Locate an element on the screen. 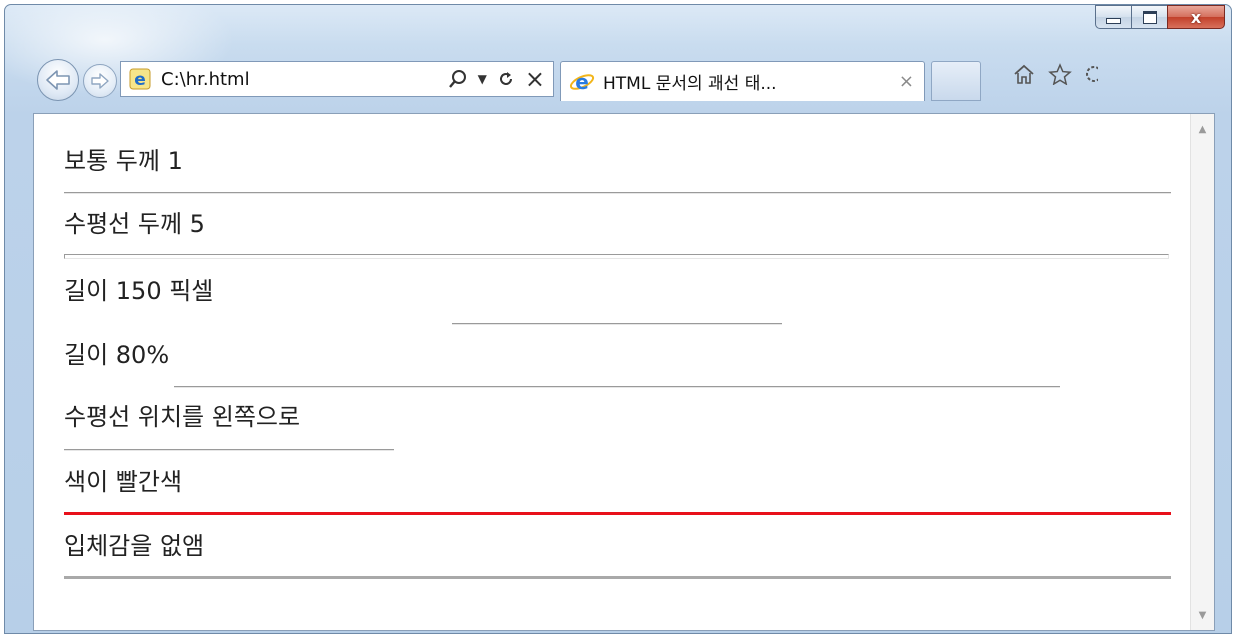 This screenshot has height=637, width=1237. close-icon: x is located at coordinates (1196, 17).